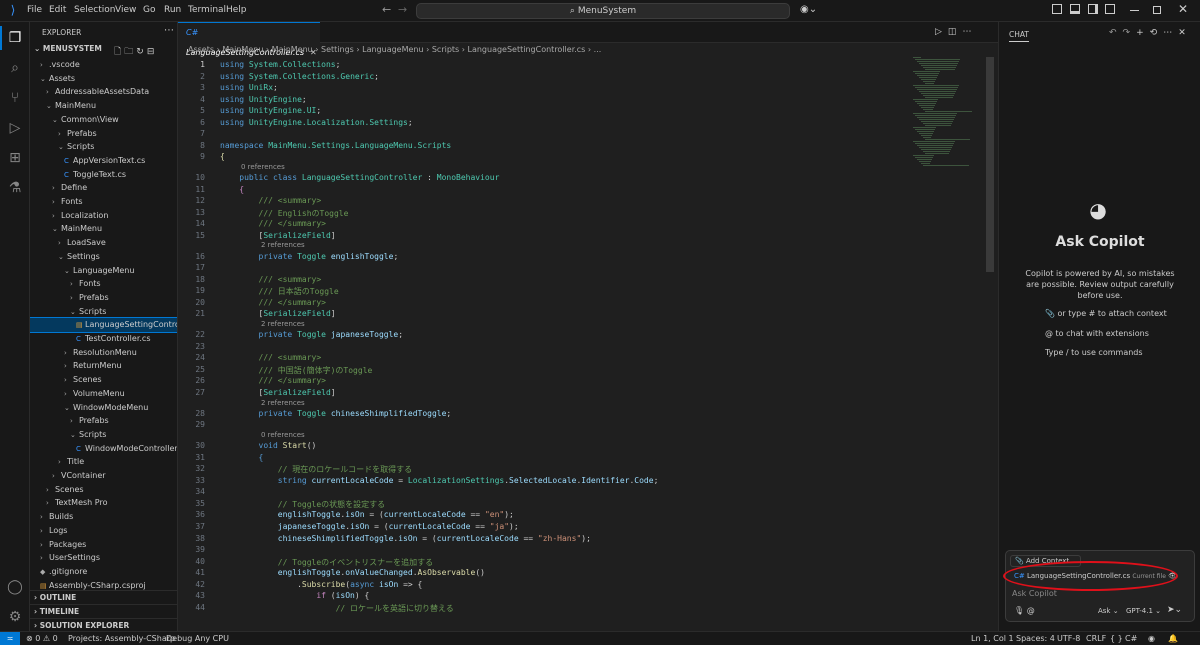 The height and width of the screenshot is (645, 1200). Describe the element at coordinates (1134, 10) in the screenshot. I see `minimize-icon` at that location.